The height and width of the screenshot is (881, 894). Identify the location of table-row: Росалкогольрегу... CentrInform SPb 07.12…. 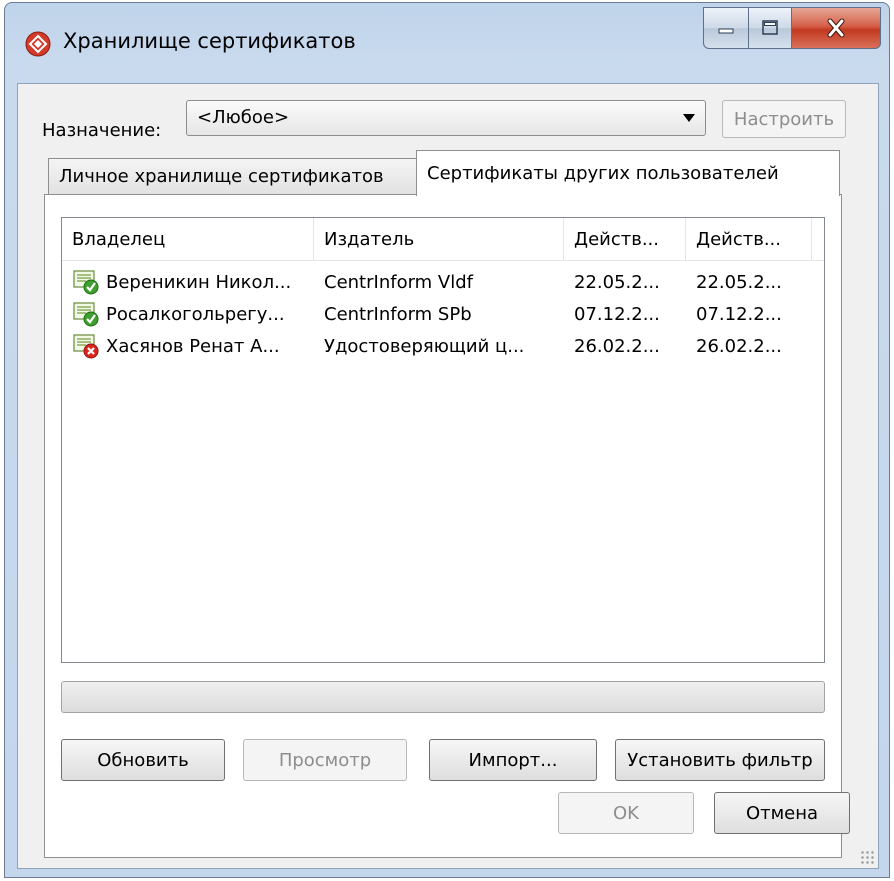
(443, 314).